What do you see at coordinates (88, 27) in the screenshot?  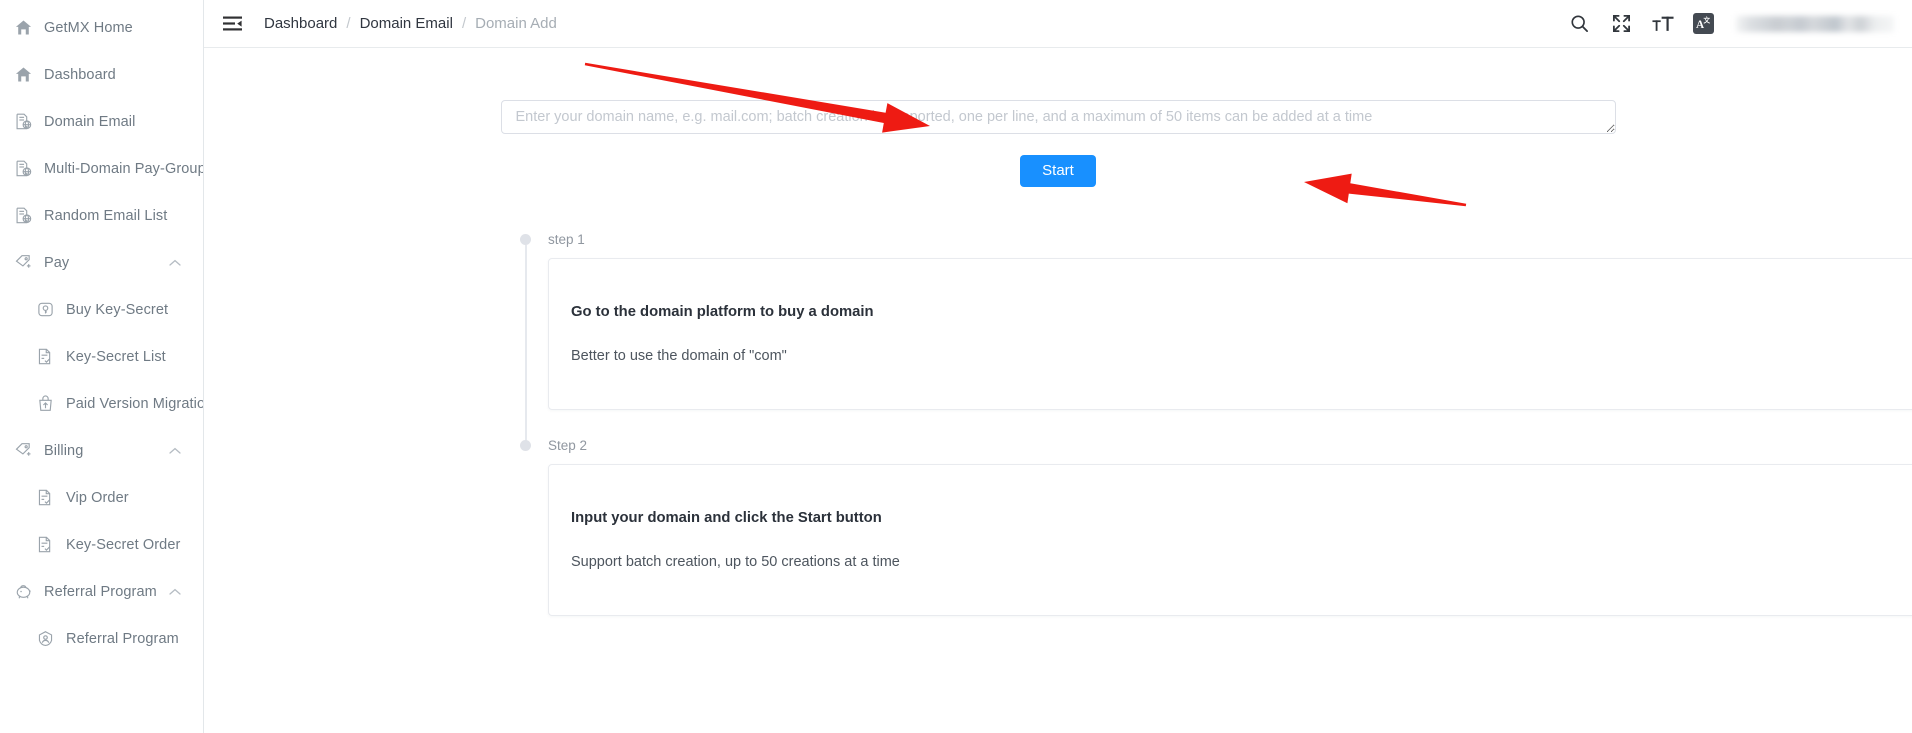 I see `sidebar-item-label: GetMX Home` at bounding box center [88, 27].